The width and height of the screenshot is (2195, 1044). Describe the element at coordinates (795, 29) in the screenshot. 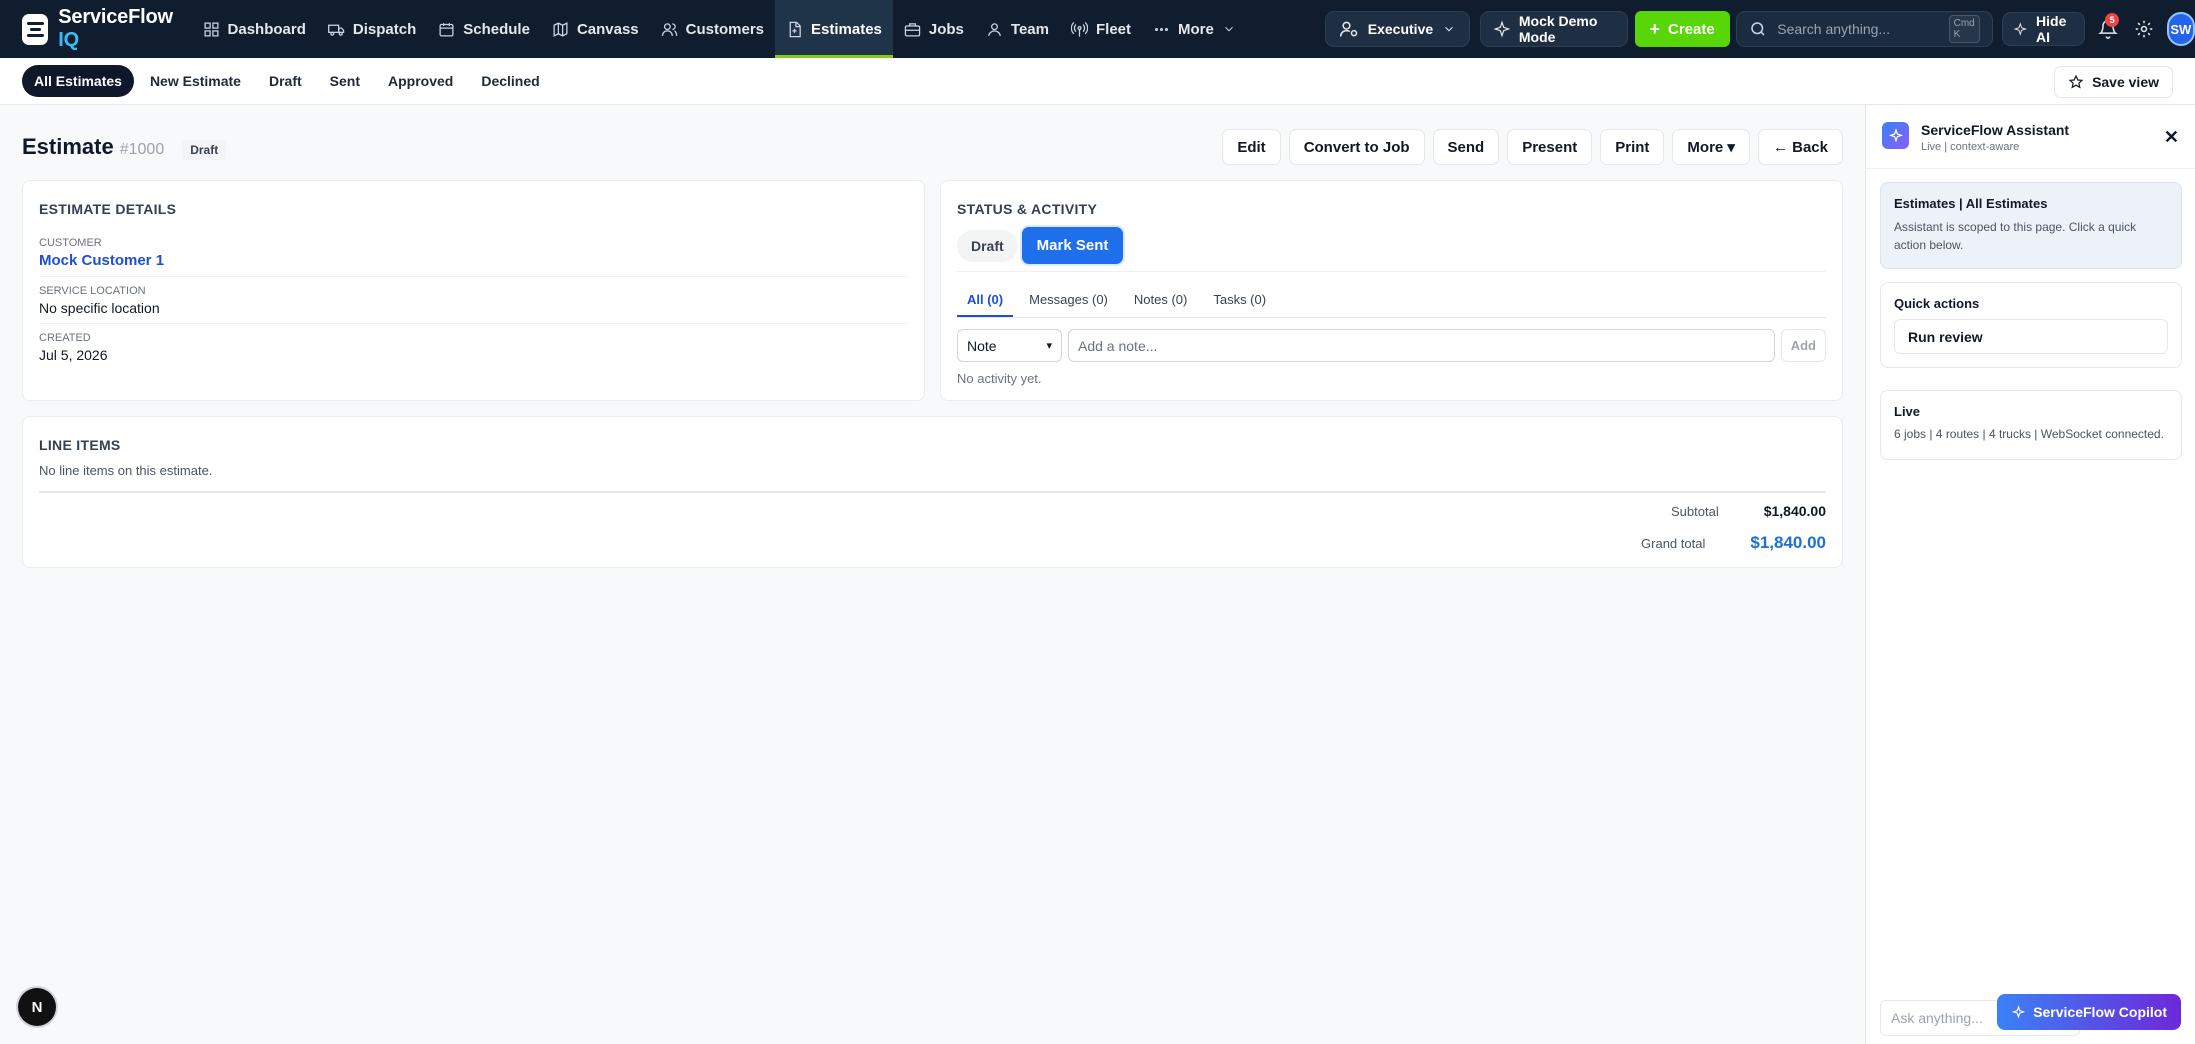

I see `file-icon` at that location.